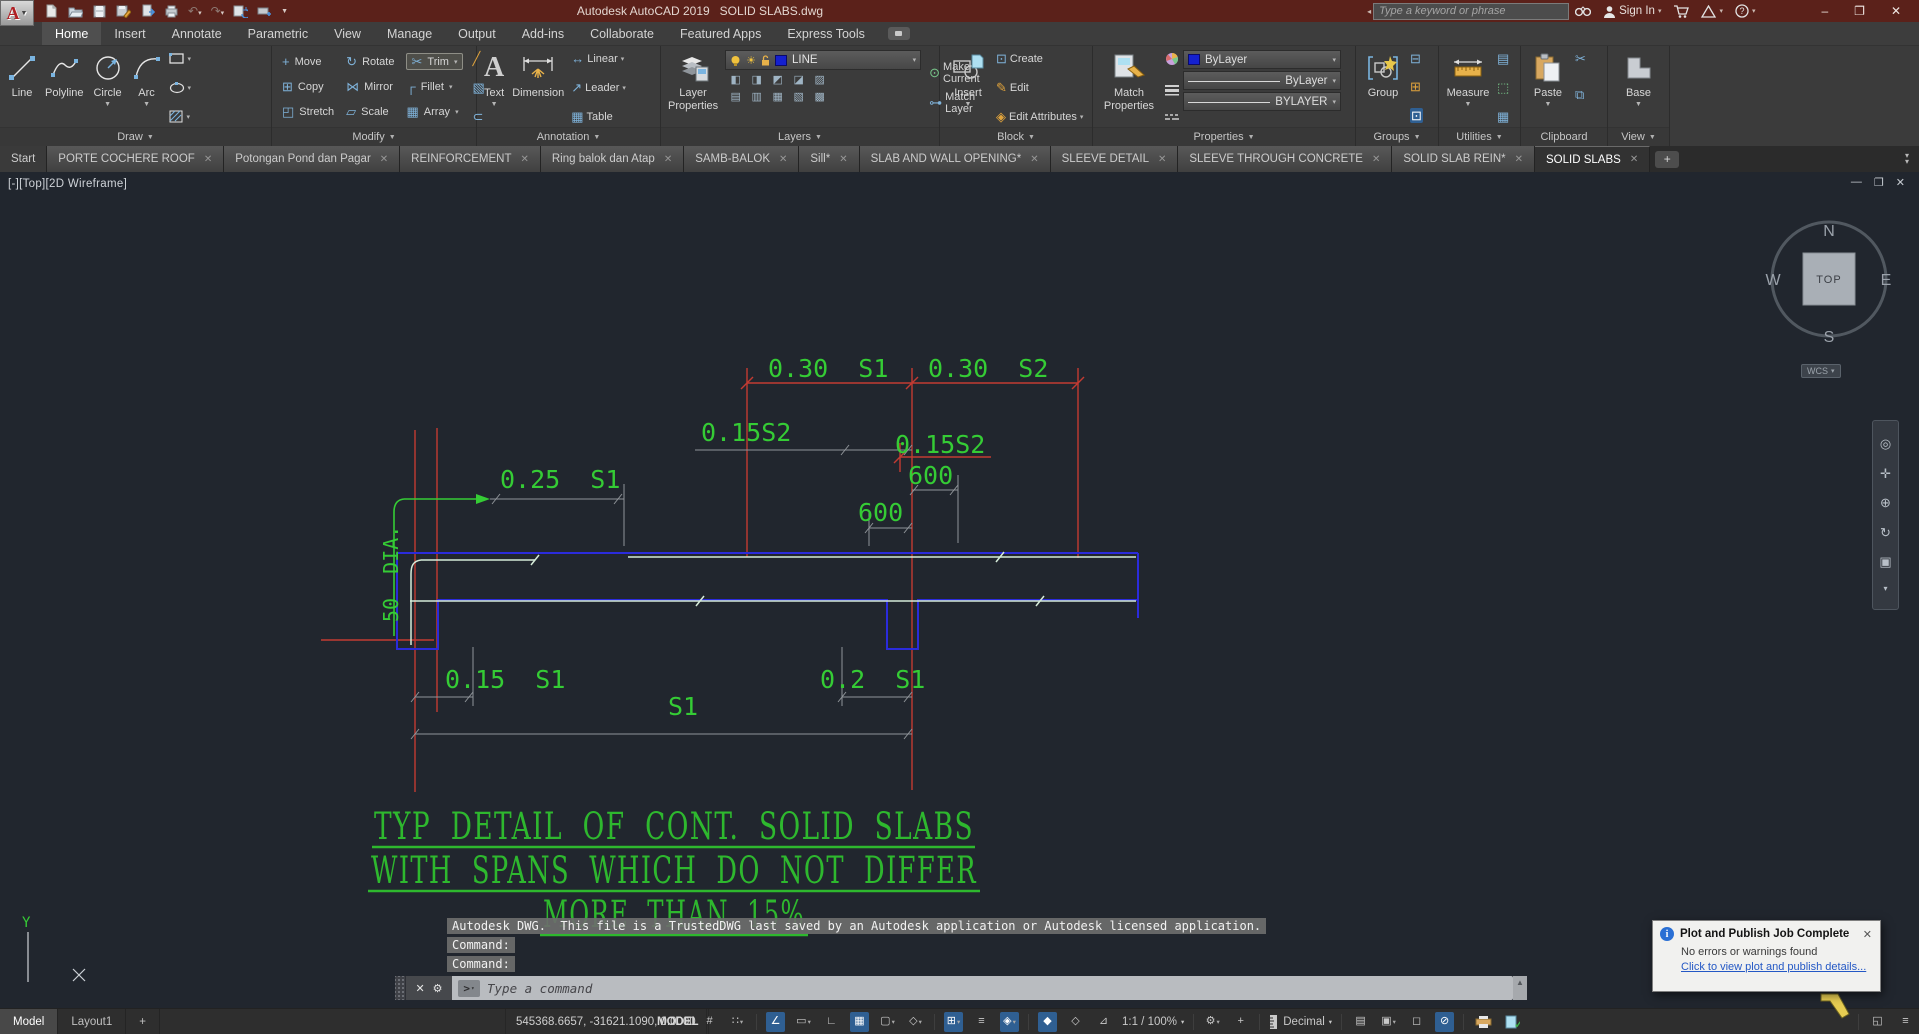  What do you see at coordinates (180, 87) in the screenshot?
I see `ellipse-button: ▾` at bounding box center [180, 87].